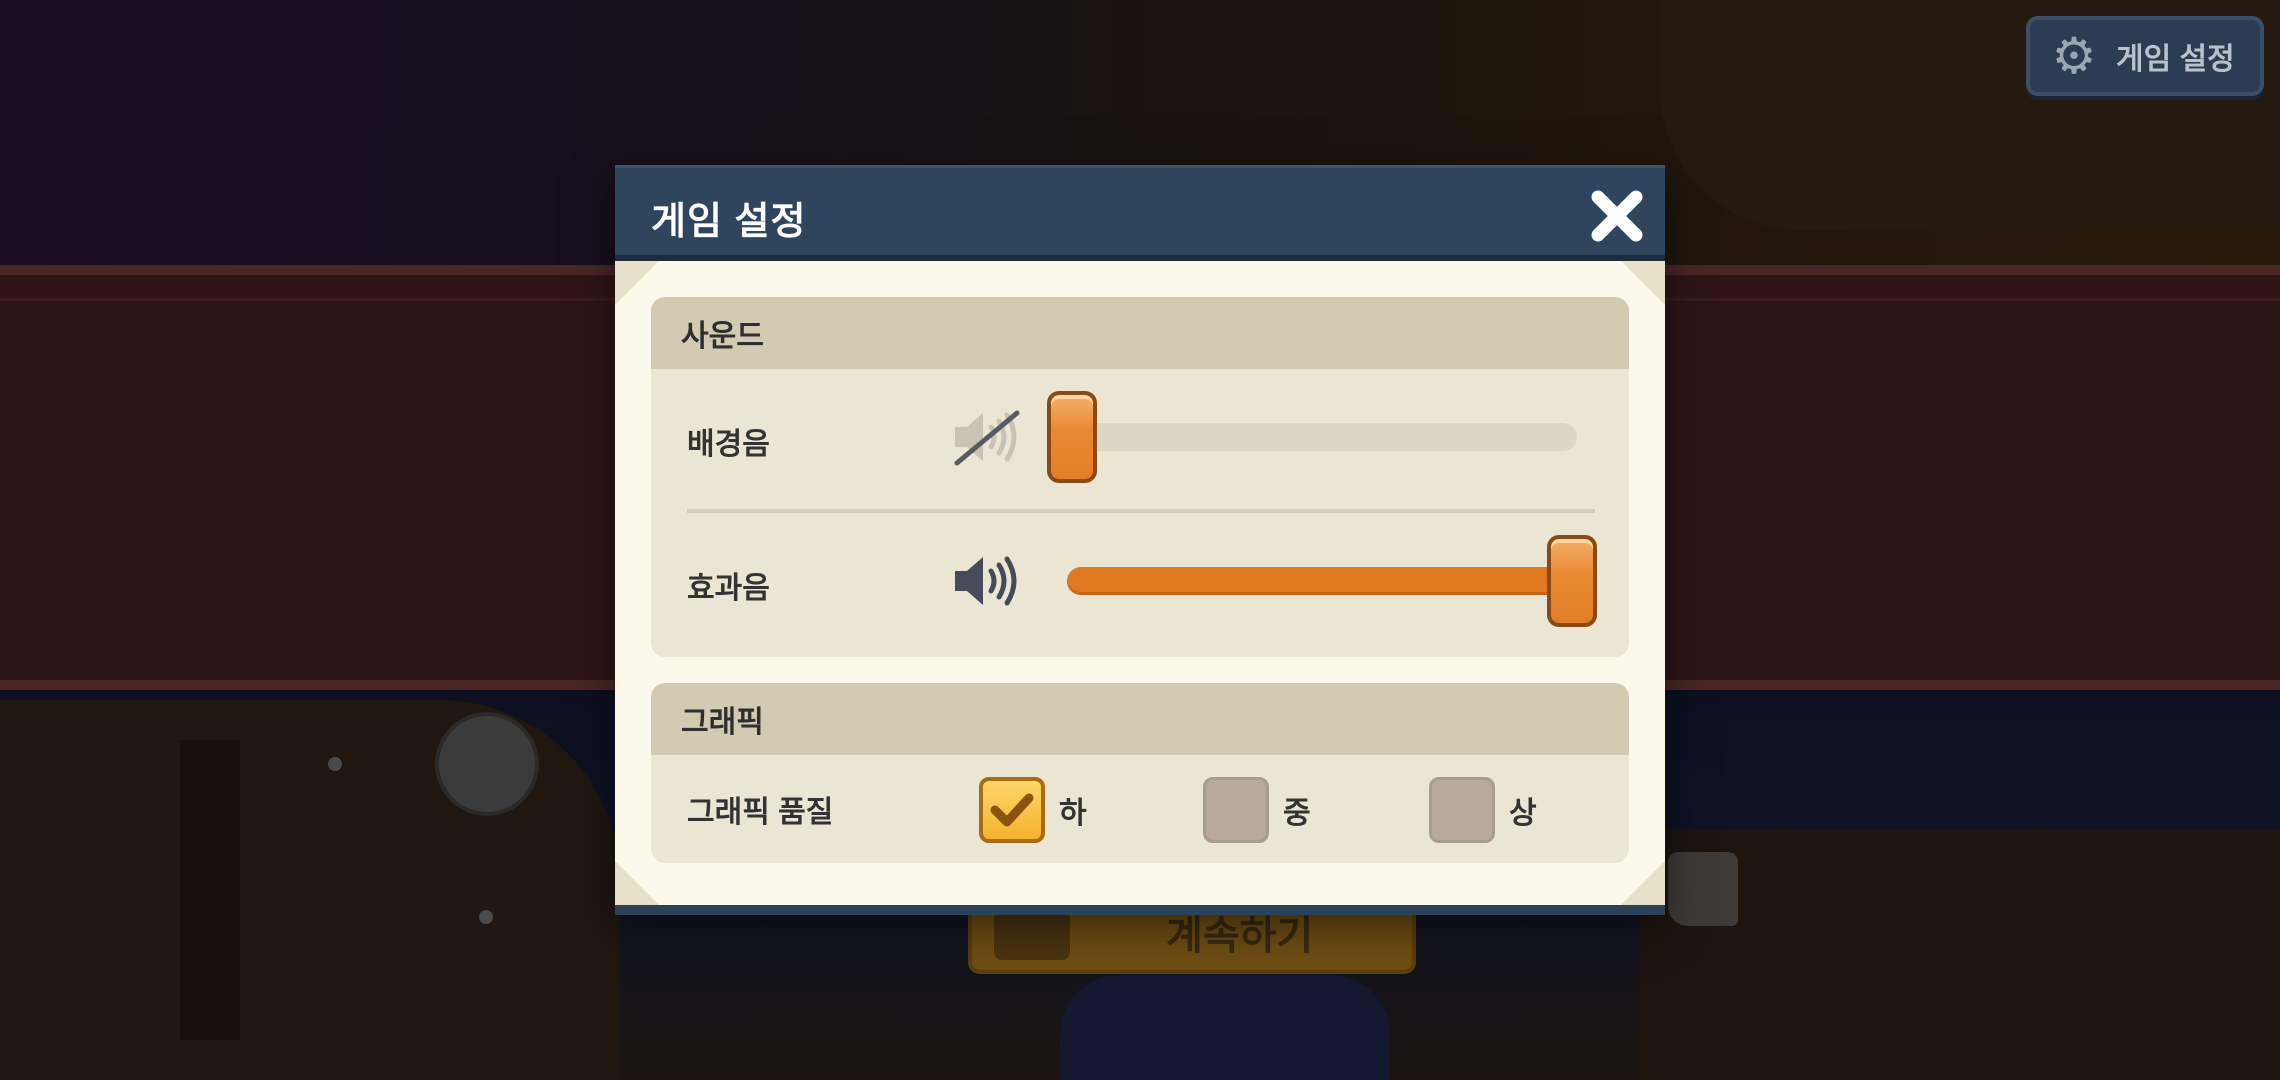 The width and height of the screenshot is (2280, 1080). What do you see at coordinates (1703, 889) in the screenshot?
I see `background-boot` at bounding box center [1703, 889].